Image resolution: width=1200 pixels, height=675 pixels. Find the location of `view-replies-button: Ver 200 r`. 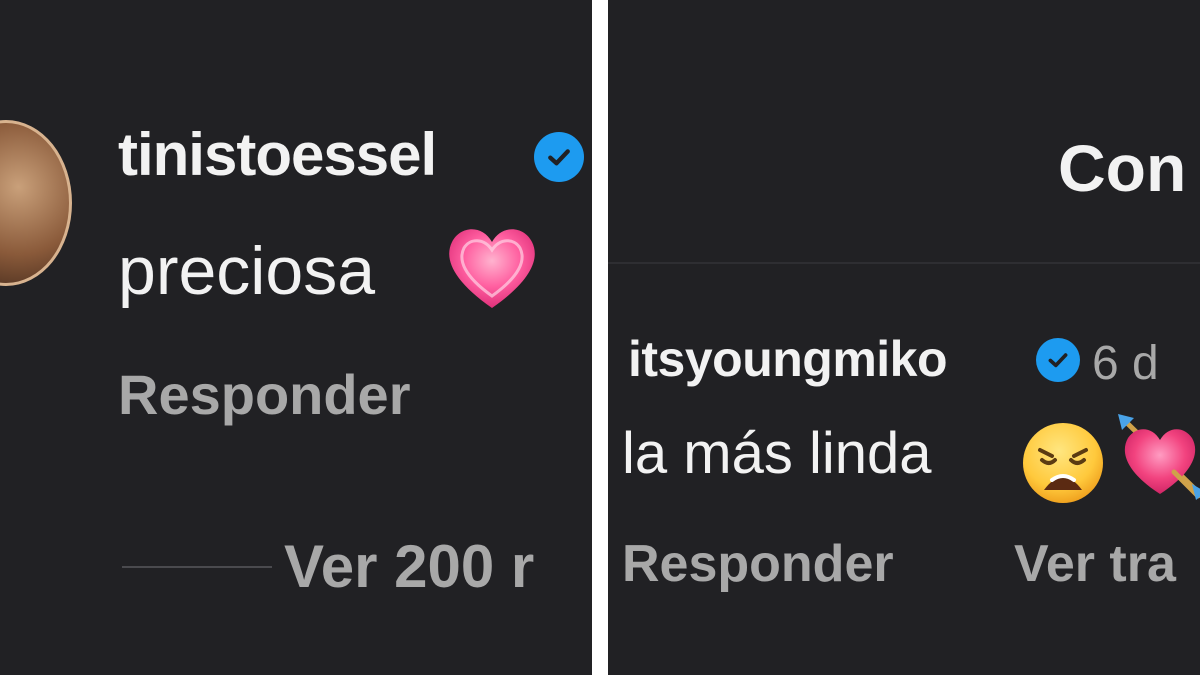

view-replies-button: Ver 200 r is located at coordinates (409, 566).